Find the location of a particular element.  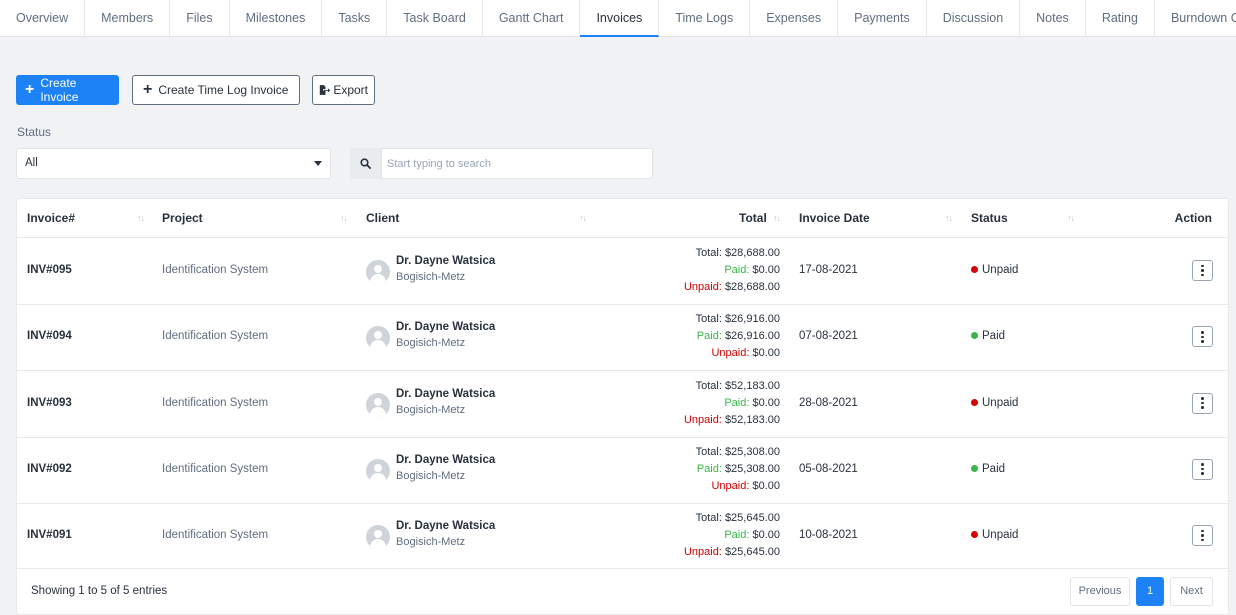

total-amount-line: Total: $25,645.00 is located at coordinates (738, 518).